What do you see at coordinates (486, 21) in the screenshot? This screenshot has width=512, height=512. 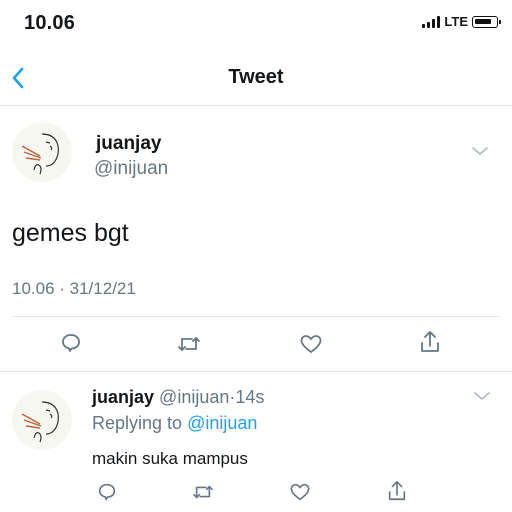 I see `battery-icon` at bounding box center [486, 21].